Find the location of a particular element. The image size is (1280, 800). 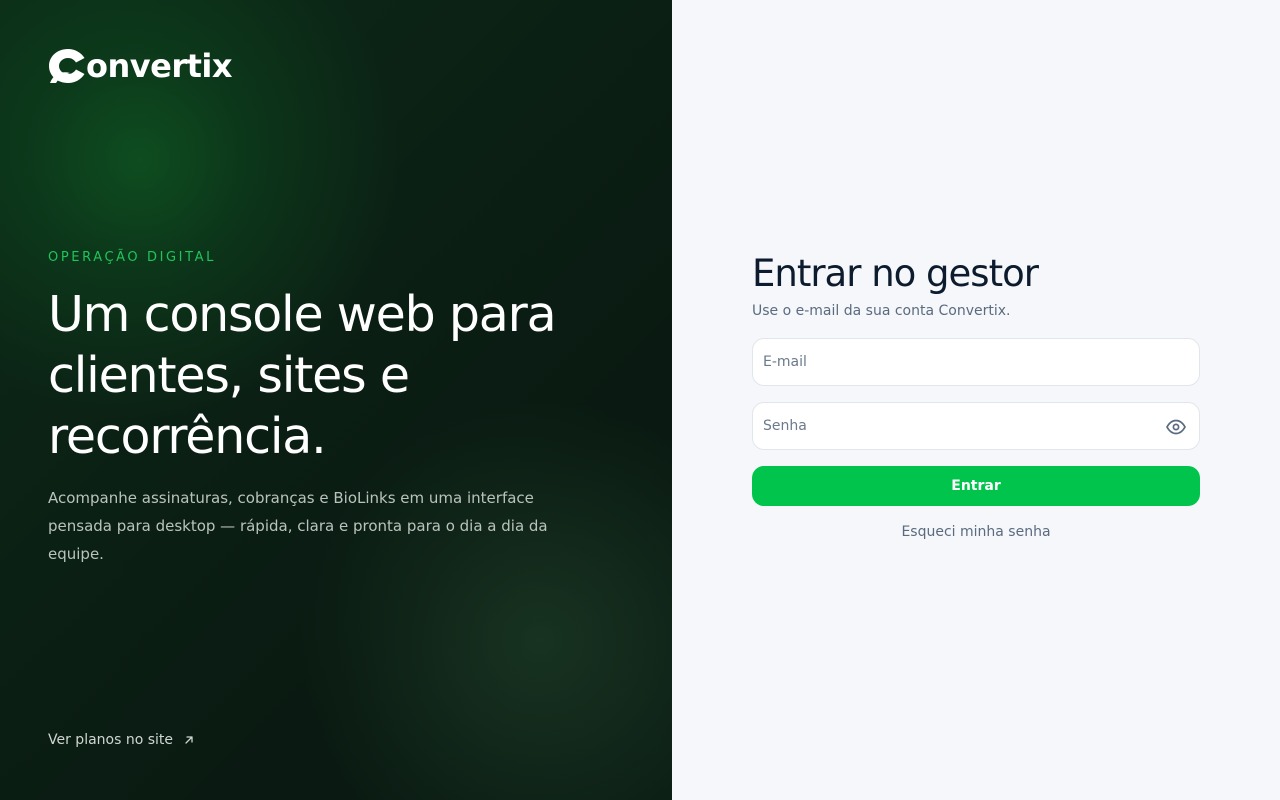

email-field-container is located at coordinates (976, 362).